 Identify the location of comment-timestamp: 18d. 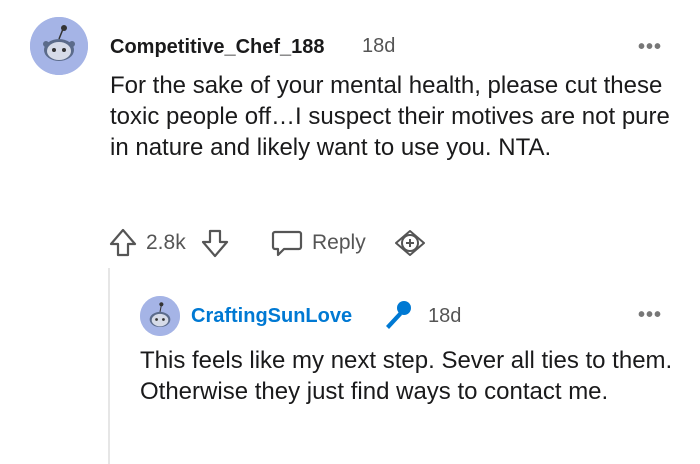
(379, 46).